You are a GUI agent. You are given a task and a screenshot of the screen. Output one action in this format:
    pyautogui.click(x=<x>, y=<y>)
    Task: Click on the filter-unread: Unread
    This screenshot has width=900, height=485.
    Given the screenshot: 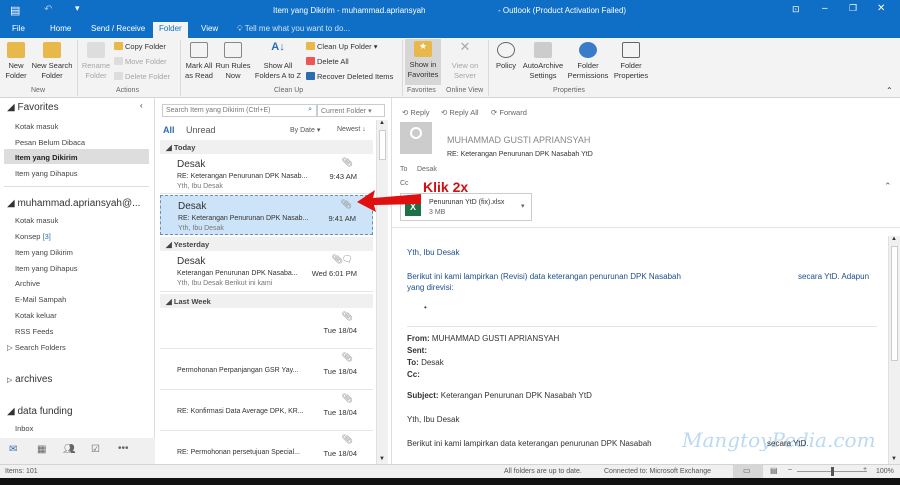 What is the action you would take?
    pyautogui.click(x=201, y=130)
    